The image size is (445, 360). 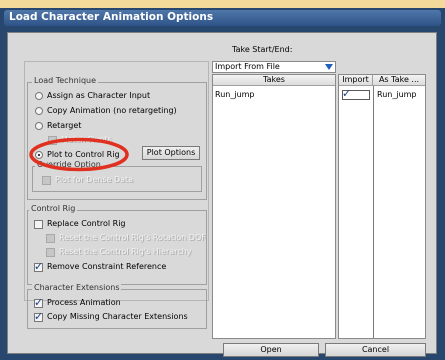 What do you see at coordinates (39, 126) in the screenshot?
I see `retarget-radio` at bounding box center [39, 126].